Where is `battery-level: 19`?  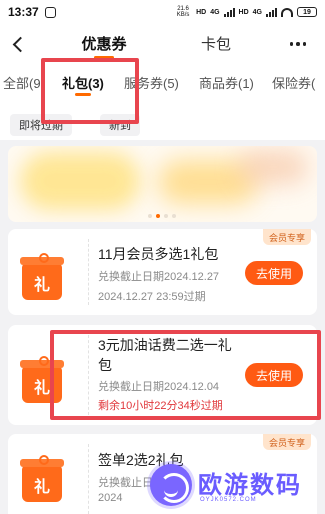
battery-level: 19 is located at coordinates (307, 12).